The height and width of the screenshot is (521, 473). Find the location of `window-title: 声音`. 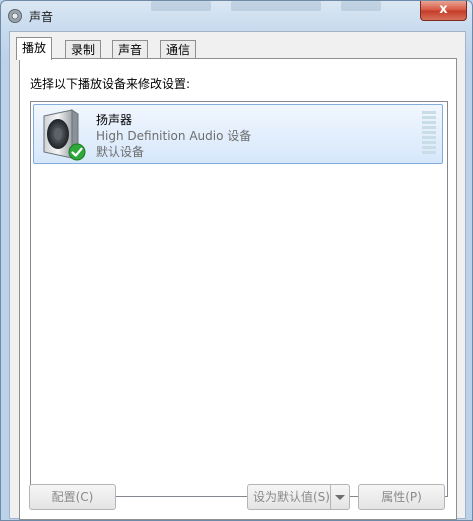

window-title: 声音 is located at coordinates (41, 17).